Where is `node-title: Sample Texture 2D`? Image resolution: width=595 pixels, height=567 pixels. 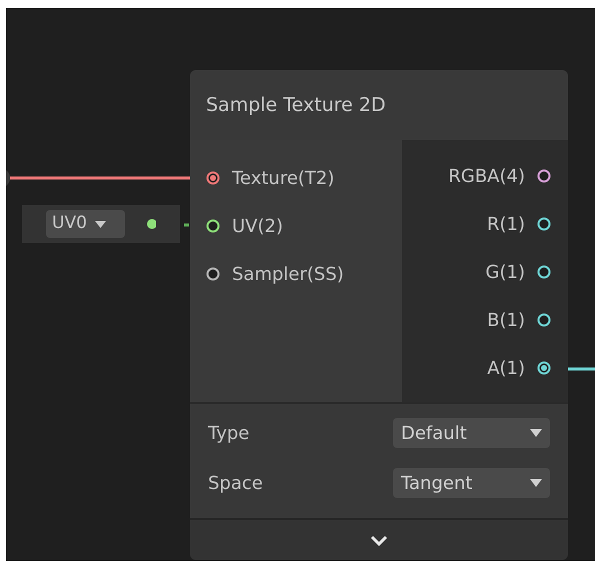
node-title: Sample Texture 2D is located at coordinates (296, 105).